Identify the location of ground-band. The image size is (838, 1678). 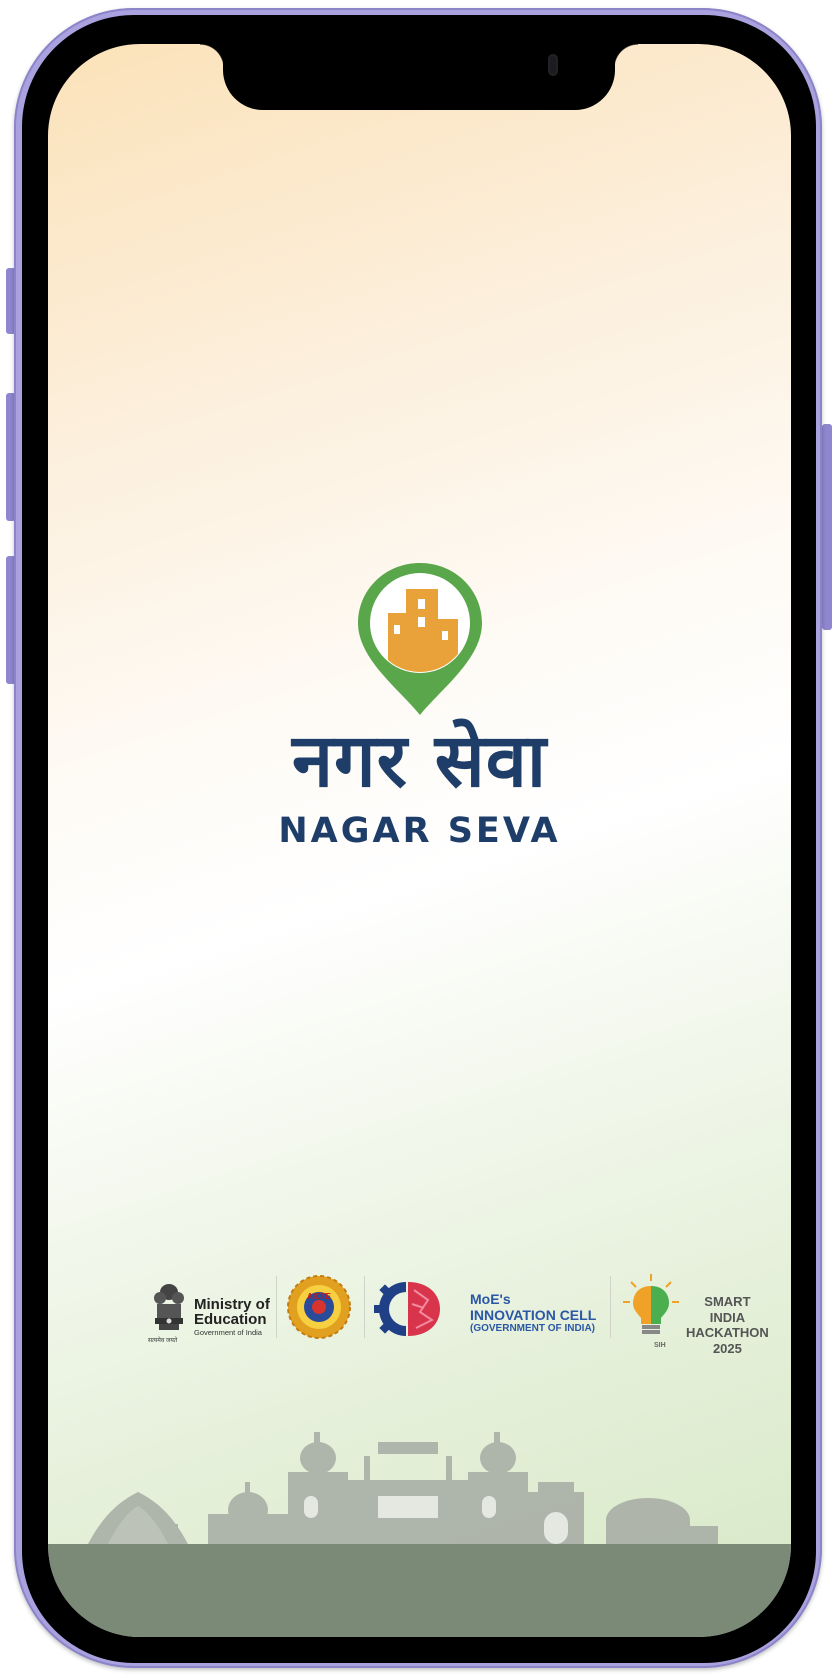
(419, 1590).